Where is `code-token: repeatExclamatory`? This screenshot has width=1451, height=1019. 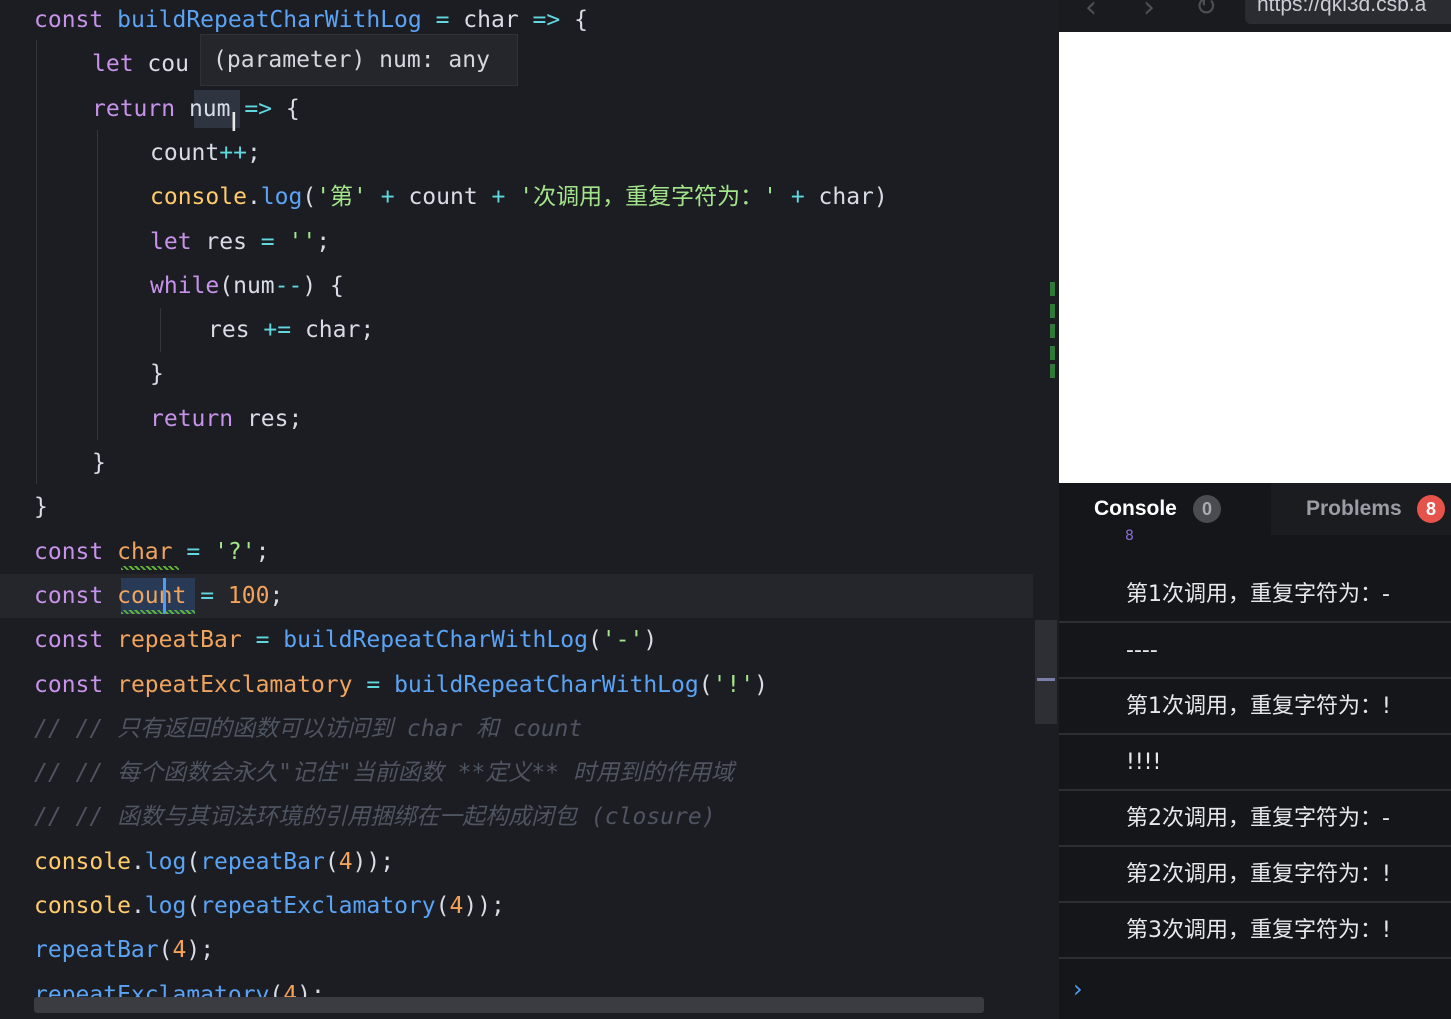 code-token: repeatExclamatory is located at coordinates (318, 906).